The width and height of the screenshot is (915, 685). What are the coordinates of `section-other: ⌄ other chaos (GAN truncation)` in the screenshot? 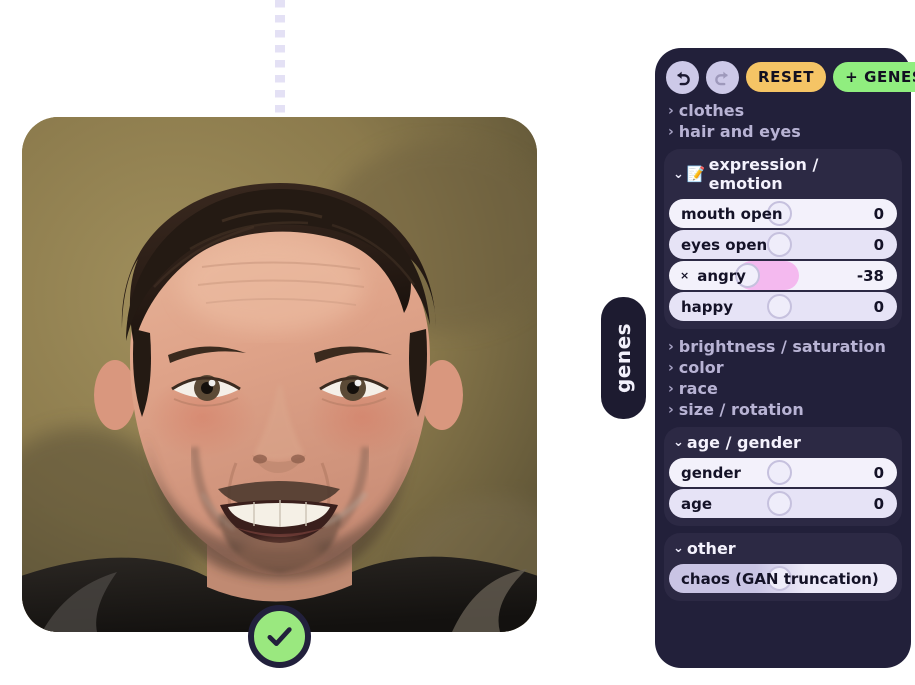 It's located at (783, 567).